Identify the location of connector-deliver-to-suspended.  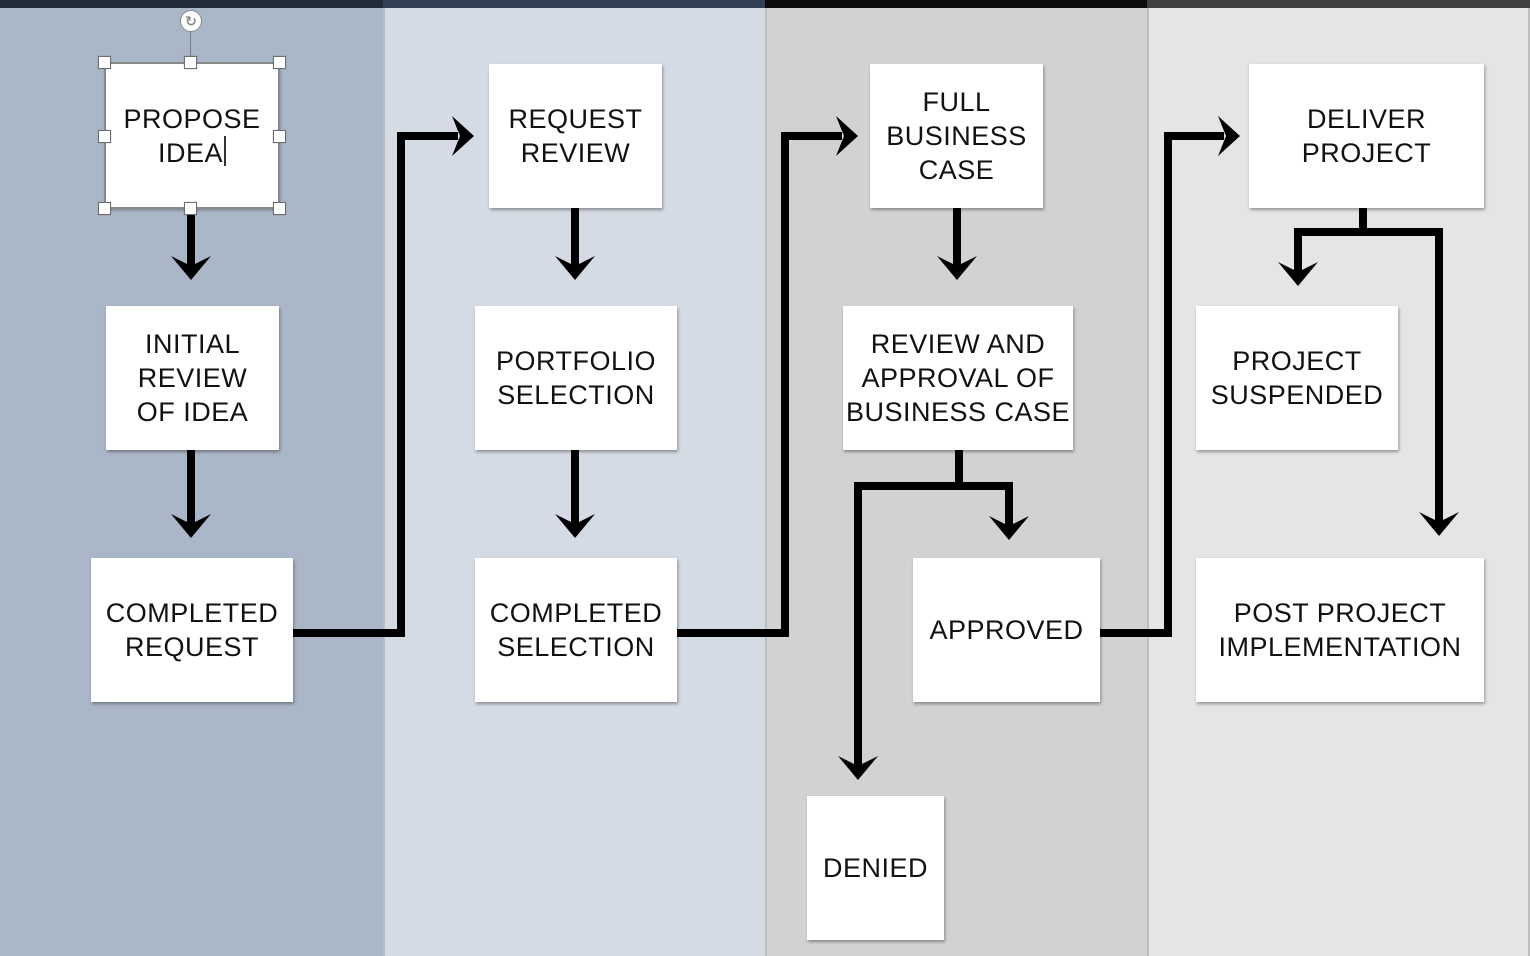
(1330, 240).